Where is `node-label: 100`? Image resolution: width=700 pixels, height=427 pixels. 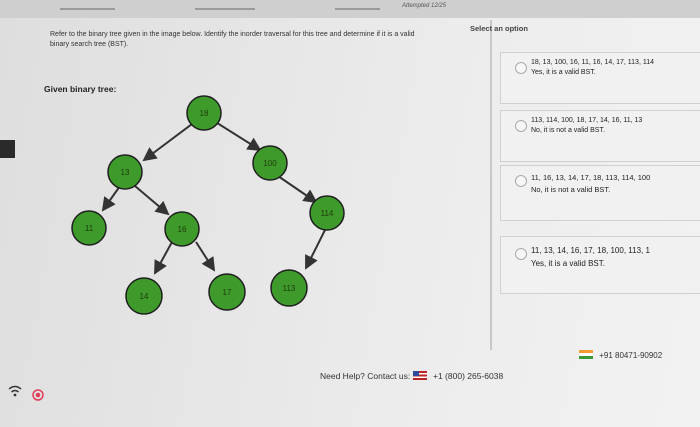 node-label: 100 is located at coordinates (270, 163).